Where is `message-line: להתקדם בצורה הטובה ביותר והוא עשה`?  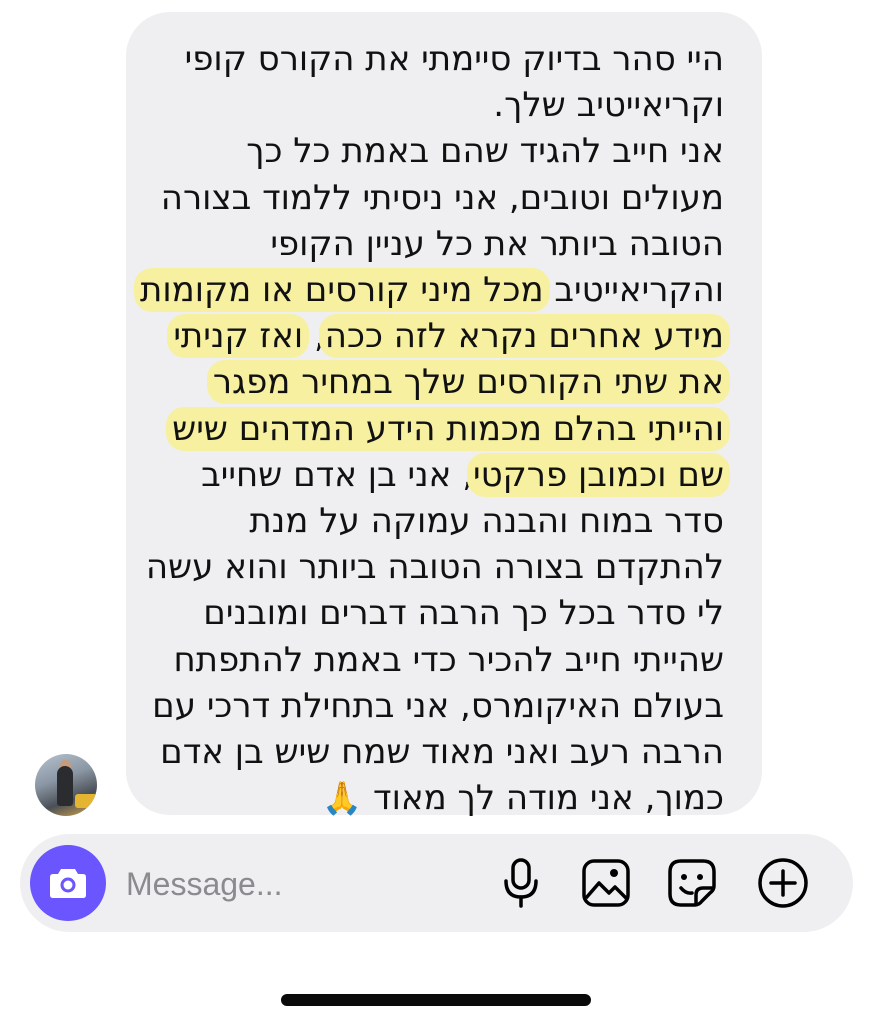 message-line: להתקדם בצורה הטובה ביותר והוא עשה is located at coordinates (434, 567).